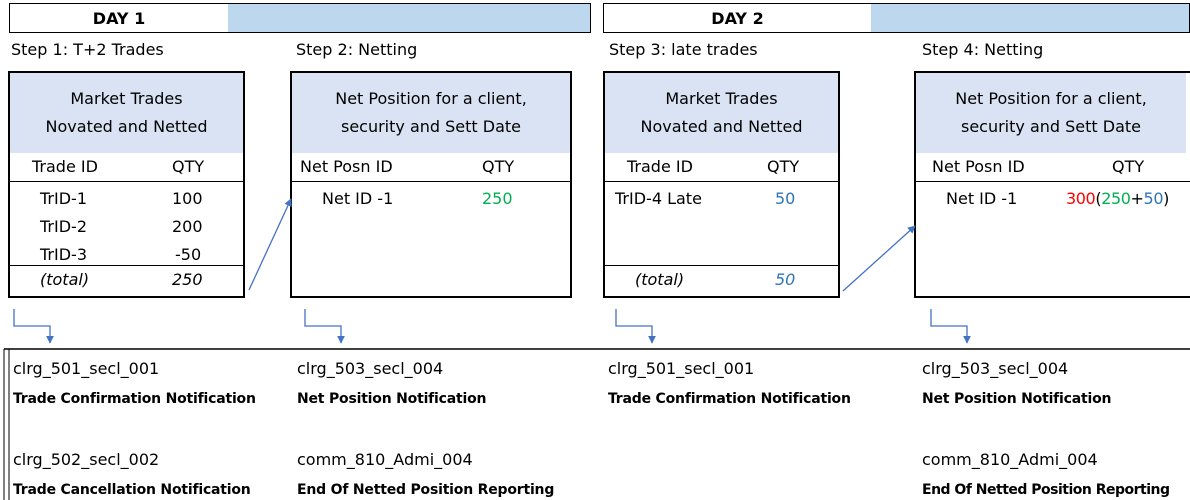 This screenshot has height=500, width=1190. Describe the element at coordinates (1017, 399) in the screenshot. I see `message-desc-4: Net Position Notification` at that location.